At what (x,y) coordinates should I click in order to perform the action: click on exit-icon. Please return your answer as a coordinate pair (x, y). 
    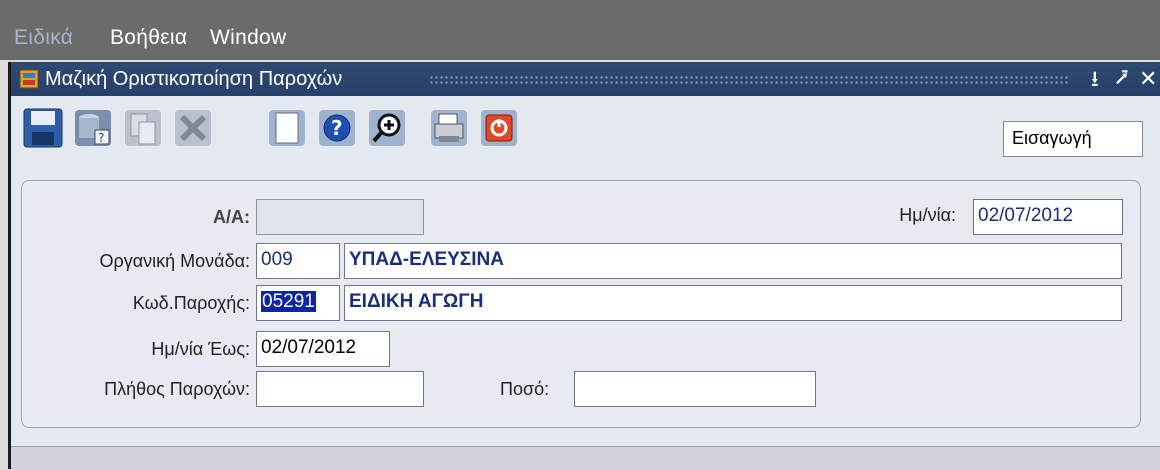
    Looking at the image, I should click on (499, 128).